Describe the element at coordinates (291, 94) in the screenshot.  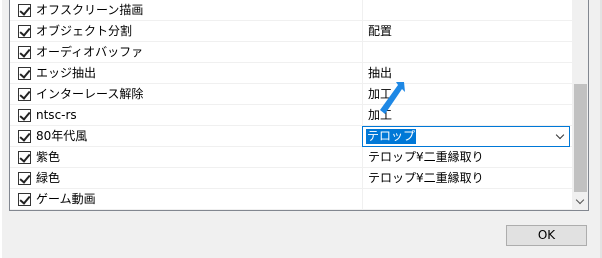
I see `list-item: インターレース解除 加工` at that location.